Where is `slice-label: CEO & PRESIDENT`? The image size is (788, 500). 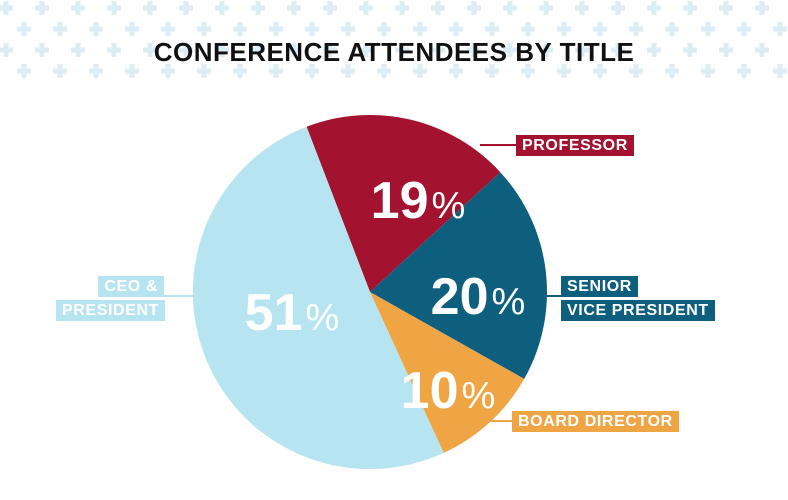
slice-label: CEO & PRESIDENT is located at coordinates (110, 300).